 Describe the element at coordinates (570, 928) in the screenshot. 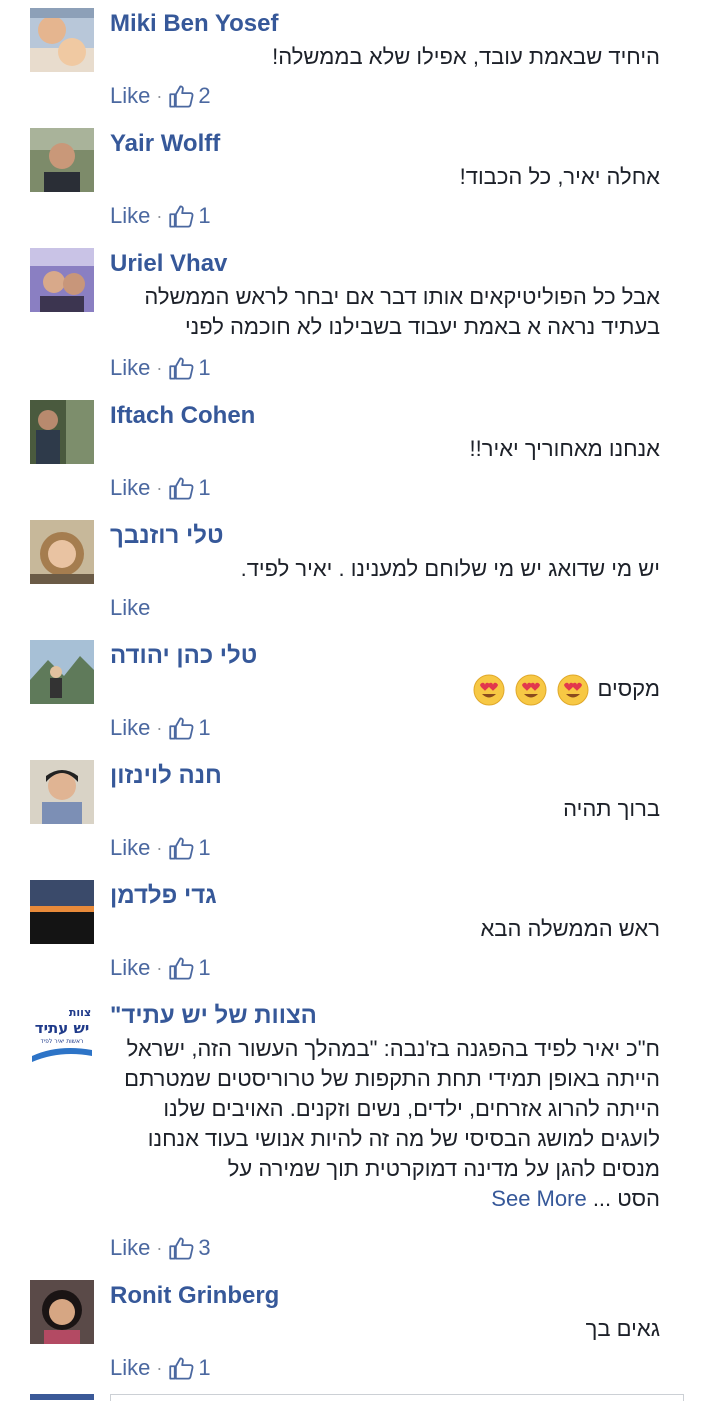

I see `comment-line: ראש הממשלה הבא` at that location.